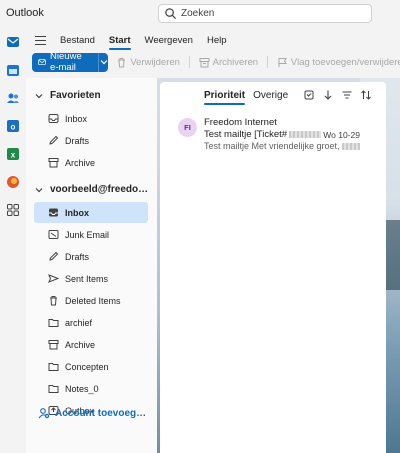 This screenshot has width=400, height=453. What do you see at coordinates (75, 95) in the screenshot?
I see `favorites-title: Favorieten` at bounding box center [75, 95].